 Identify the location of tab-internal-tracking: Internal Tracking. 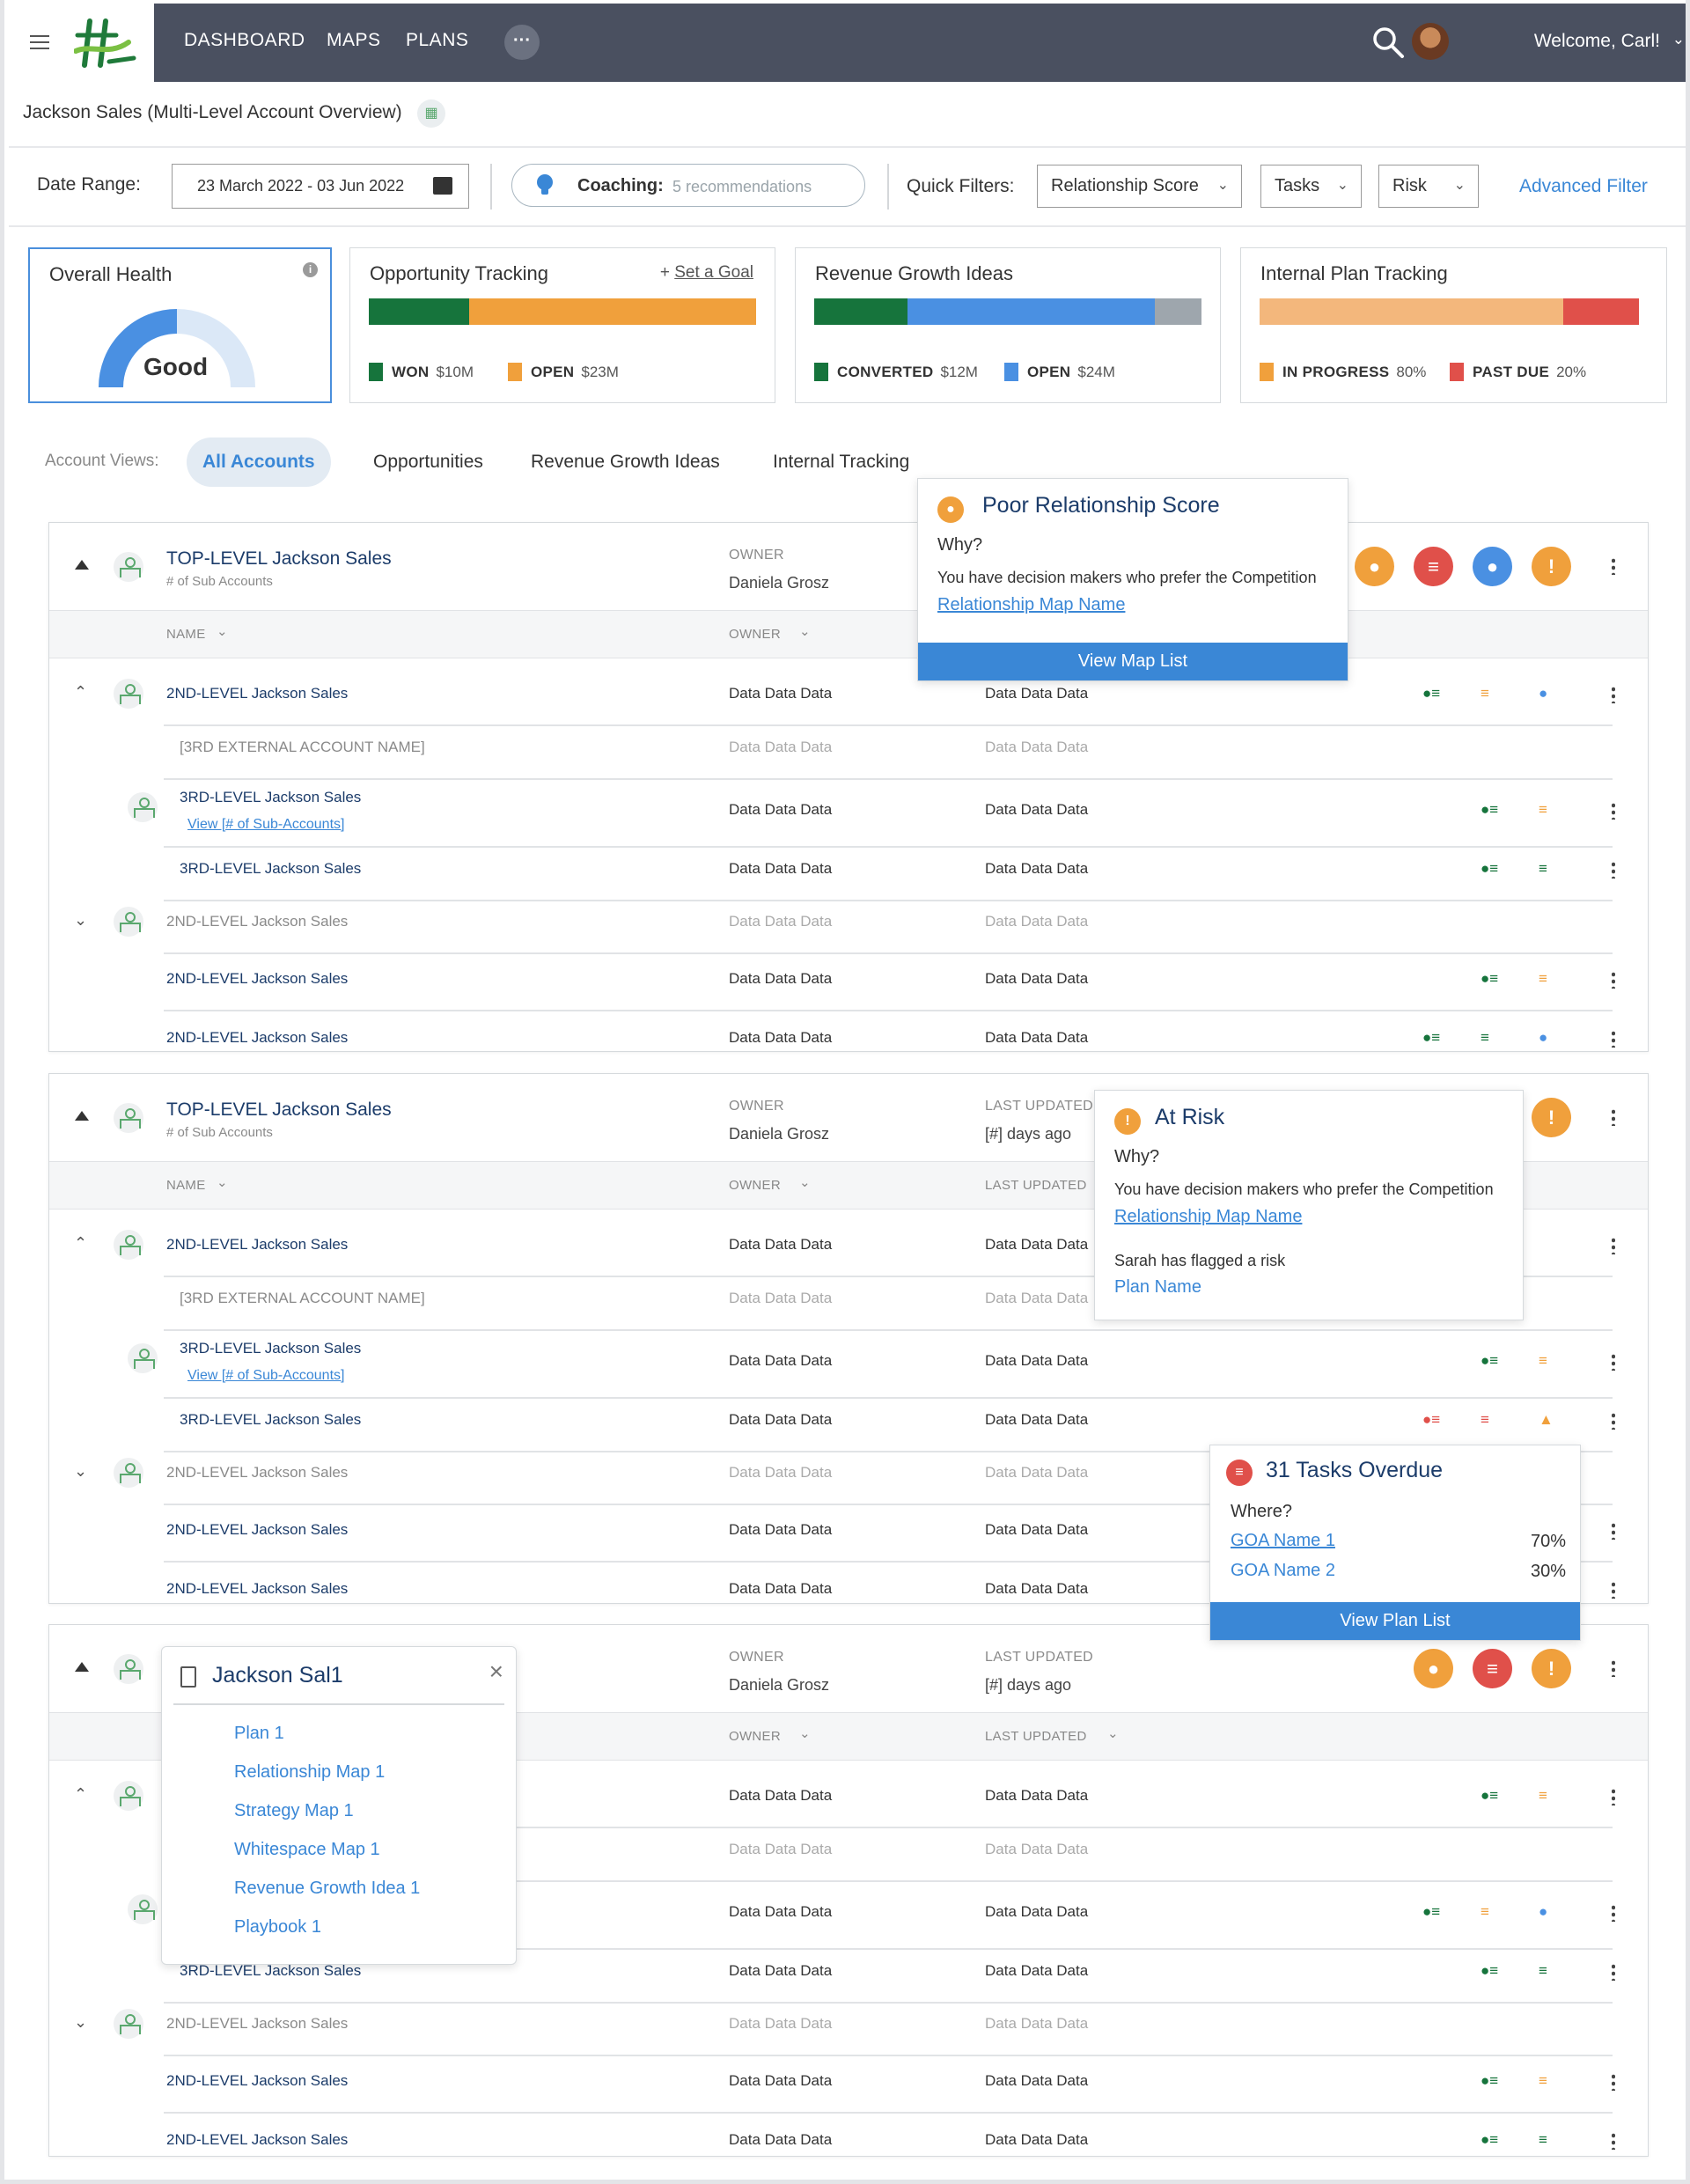
(841, 462).